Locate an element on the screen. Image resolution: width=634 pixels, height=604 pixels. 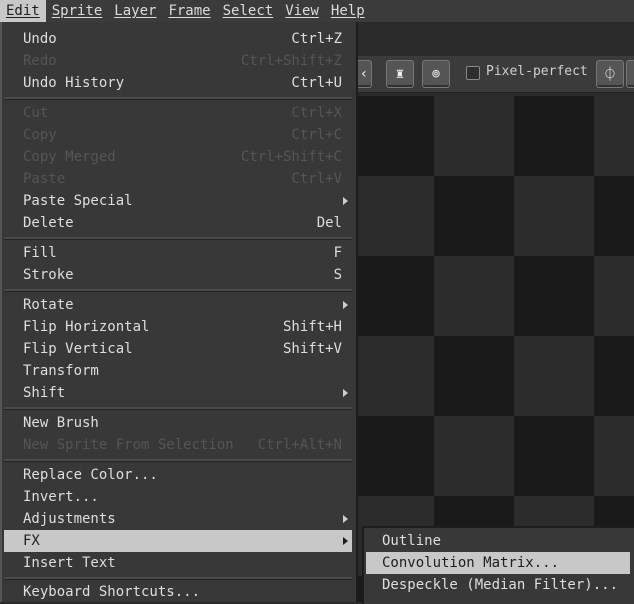
menu-edit: Edit is located at coordinates (23, 11).